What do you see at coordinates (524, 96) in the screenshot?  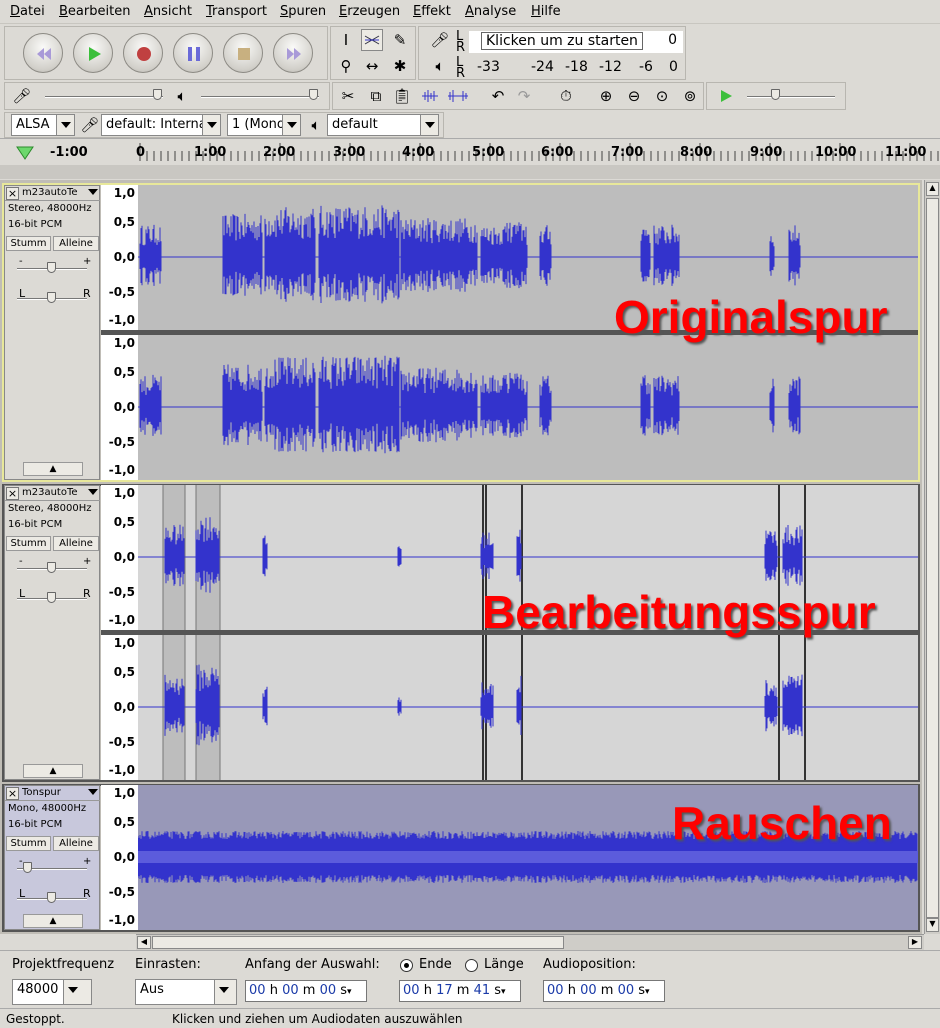 I see `redo-icon: ↷` at bounding box center [524, 96].